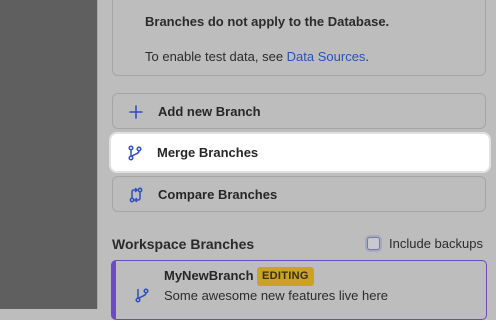  Describe the element at coordinates (135, 153) in the screenshot. I see `merge-icon` at that location.